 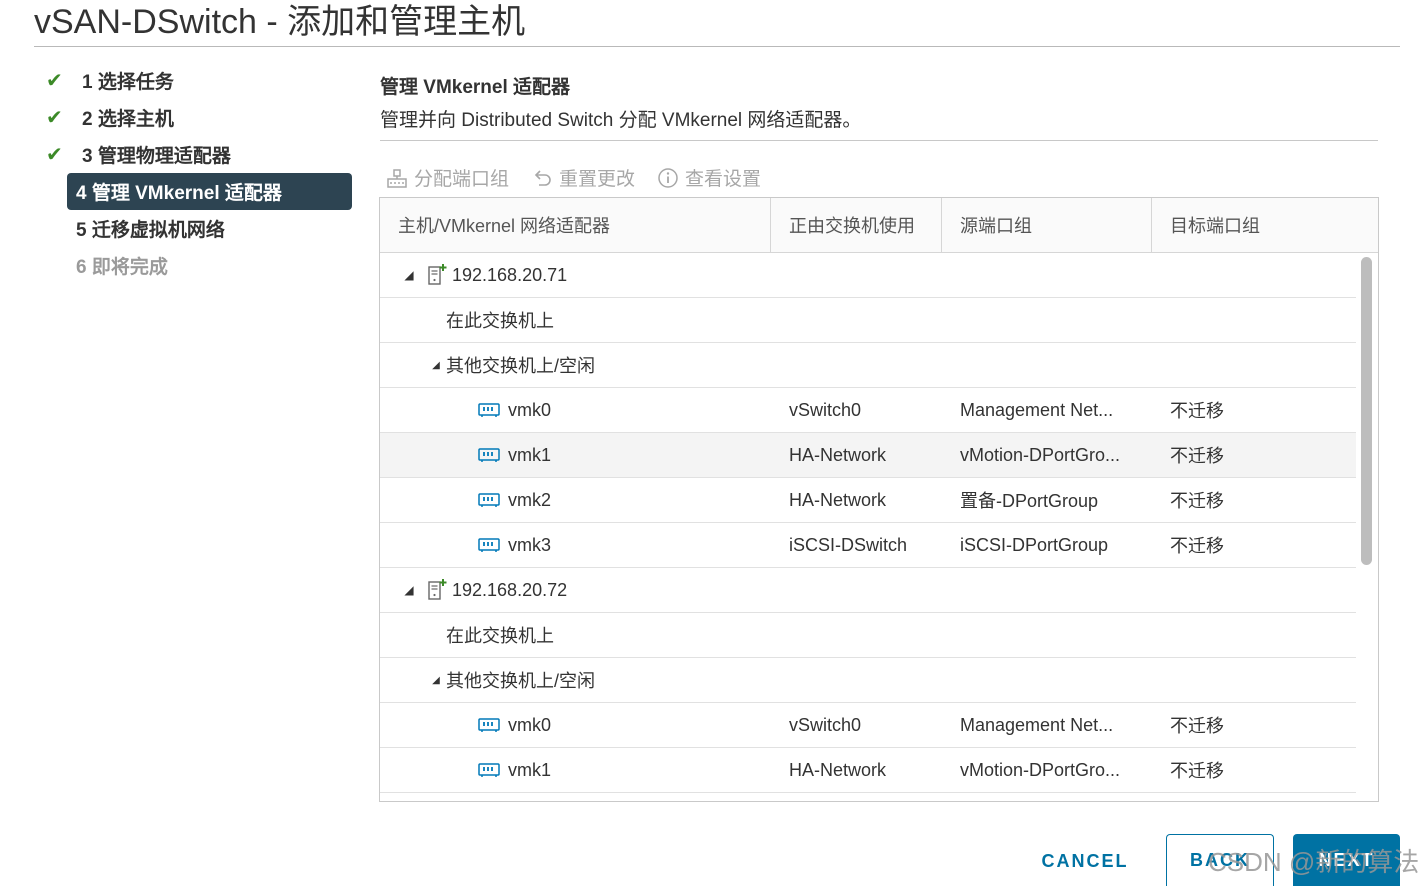 I want to click on next-button: NEXT, so click(x=1346, y=860).